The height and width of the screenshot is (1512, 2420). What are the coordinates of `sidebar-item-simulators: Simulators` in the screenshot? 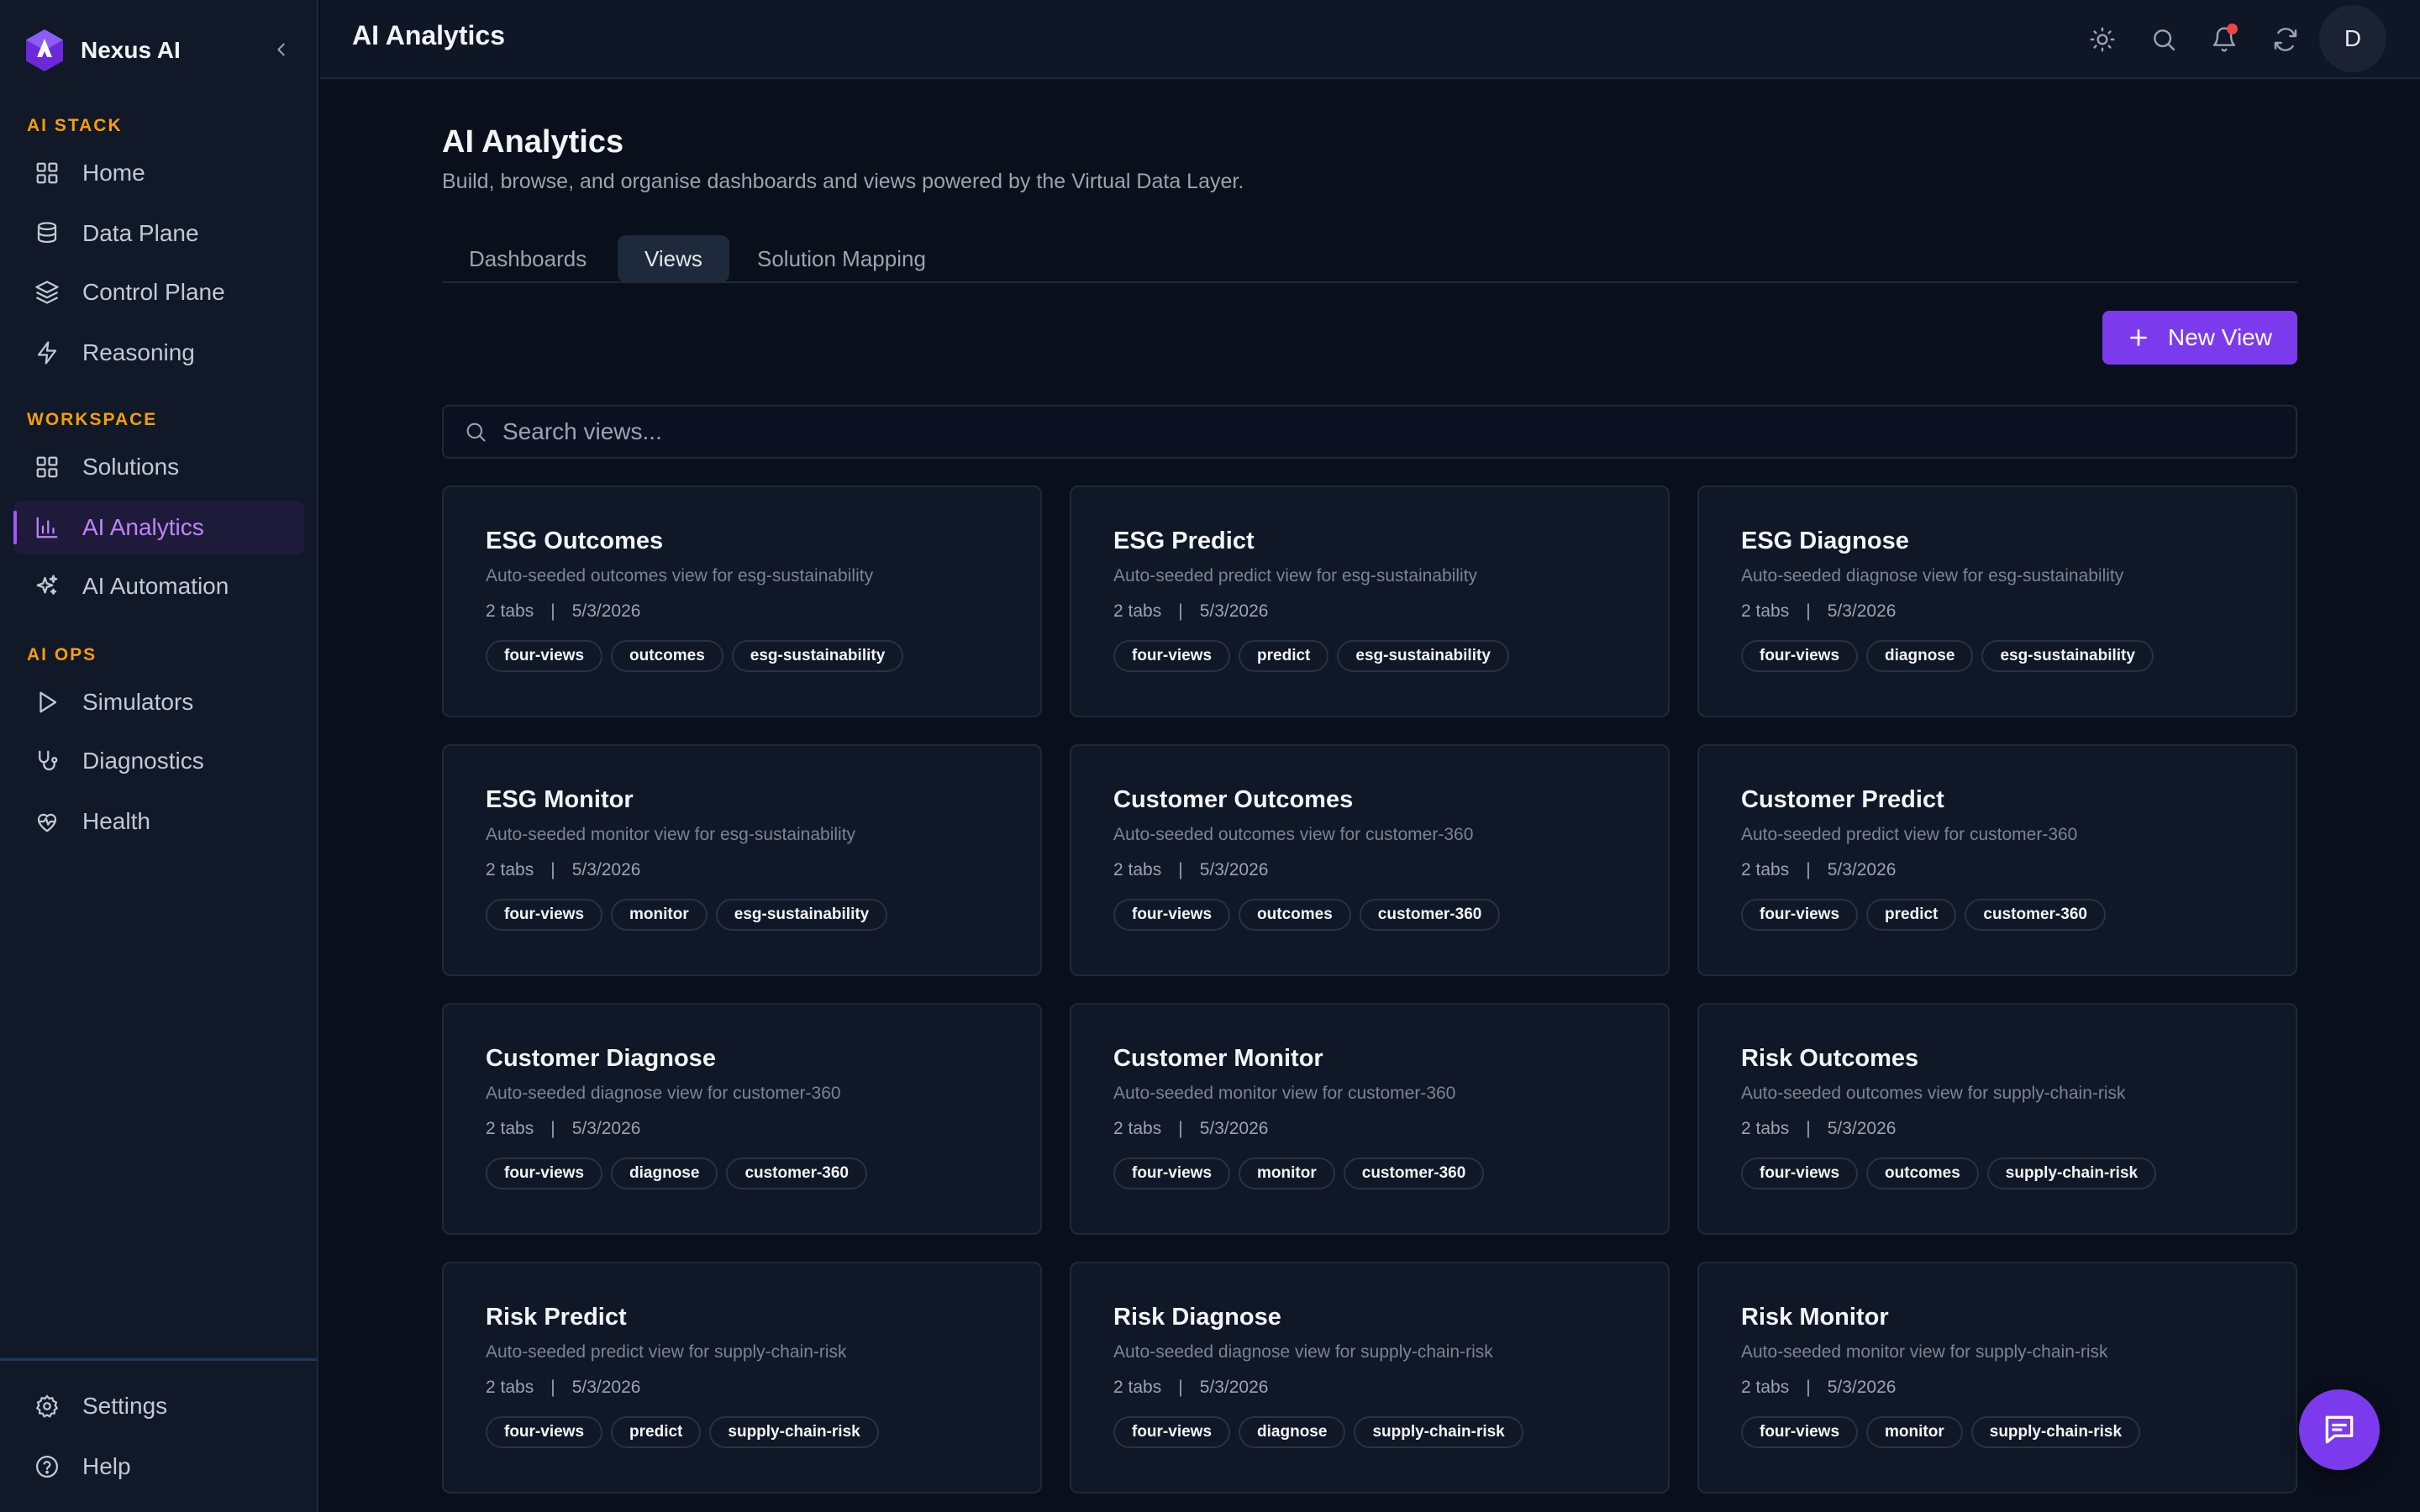 It's located at (158, 702).